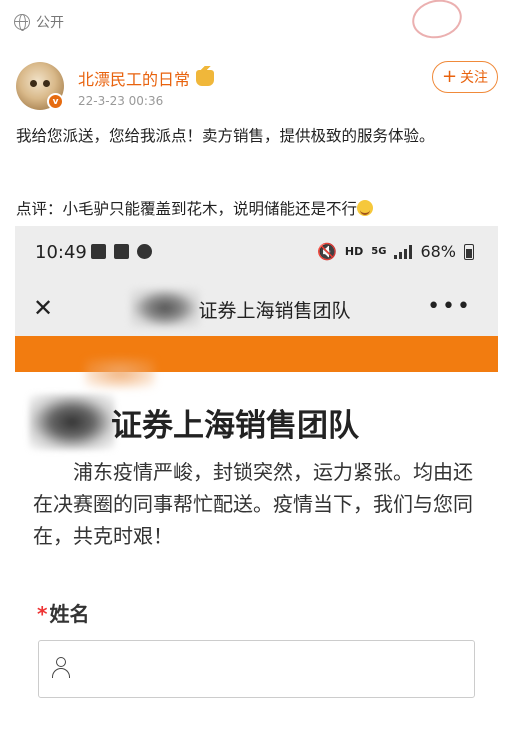 The image size is (513, 732). I want to click on required-mark: *, so click(42, 614).